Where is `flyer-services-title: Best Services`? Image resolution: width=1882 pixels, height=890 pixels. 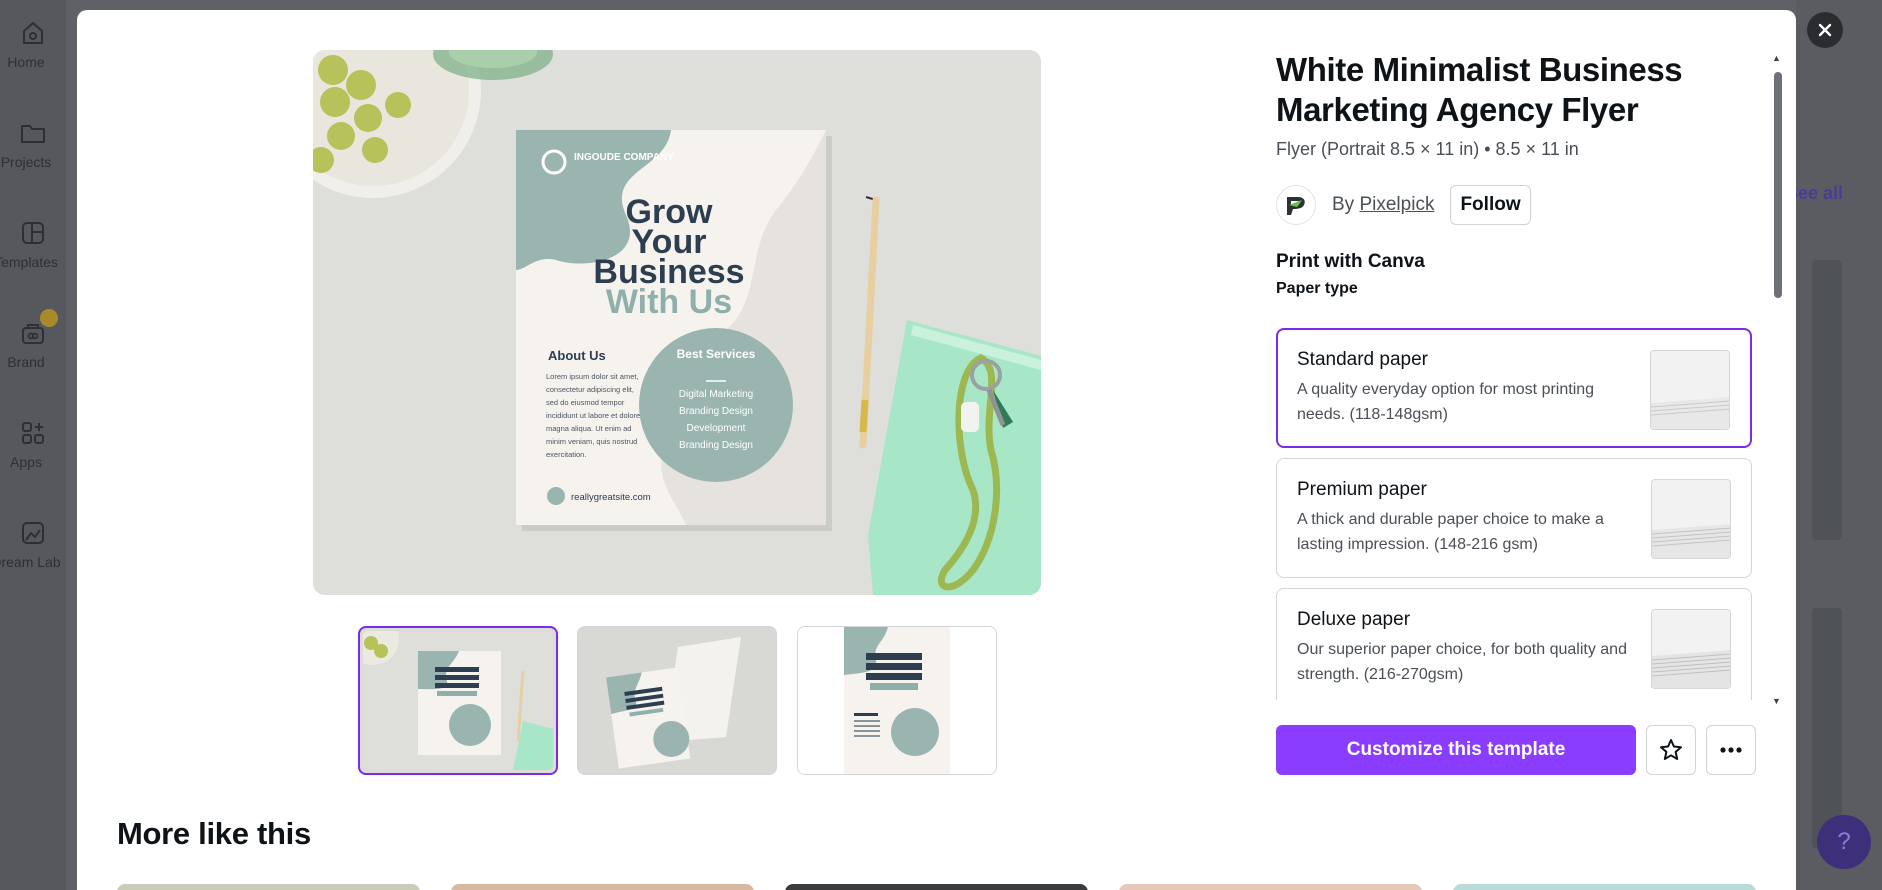
flyer-services-title: Best Services is located at coordinates (716, 354).